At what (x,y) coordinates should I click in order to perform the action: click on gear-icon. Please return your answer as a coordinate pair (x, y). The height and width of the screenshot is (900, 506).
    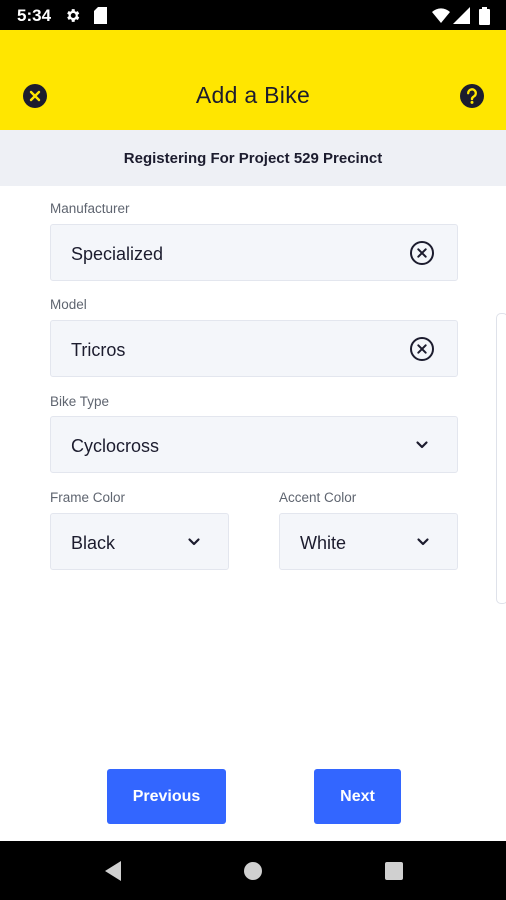
    Looking at the image, I should click on (72, 18).